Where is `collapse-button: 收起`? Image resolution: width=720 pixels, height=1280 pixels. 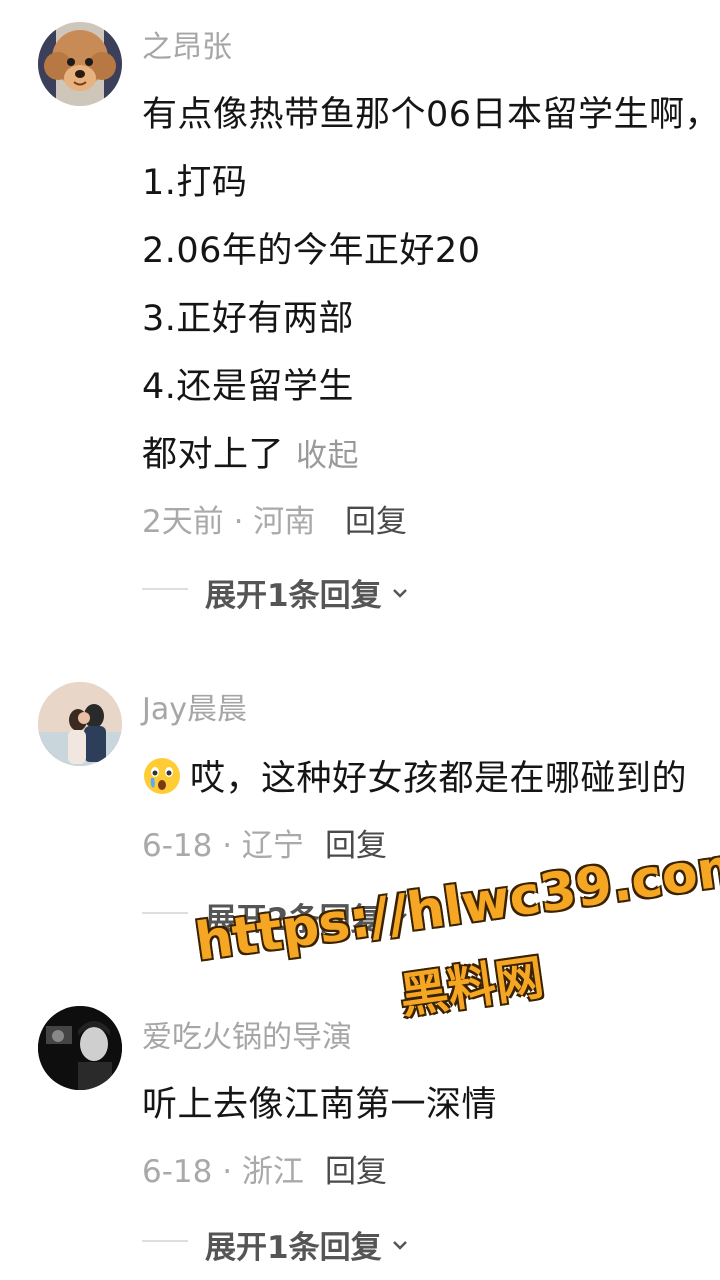 collapse-button: 收起 is located at coordinates (327, 456).